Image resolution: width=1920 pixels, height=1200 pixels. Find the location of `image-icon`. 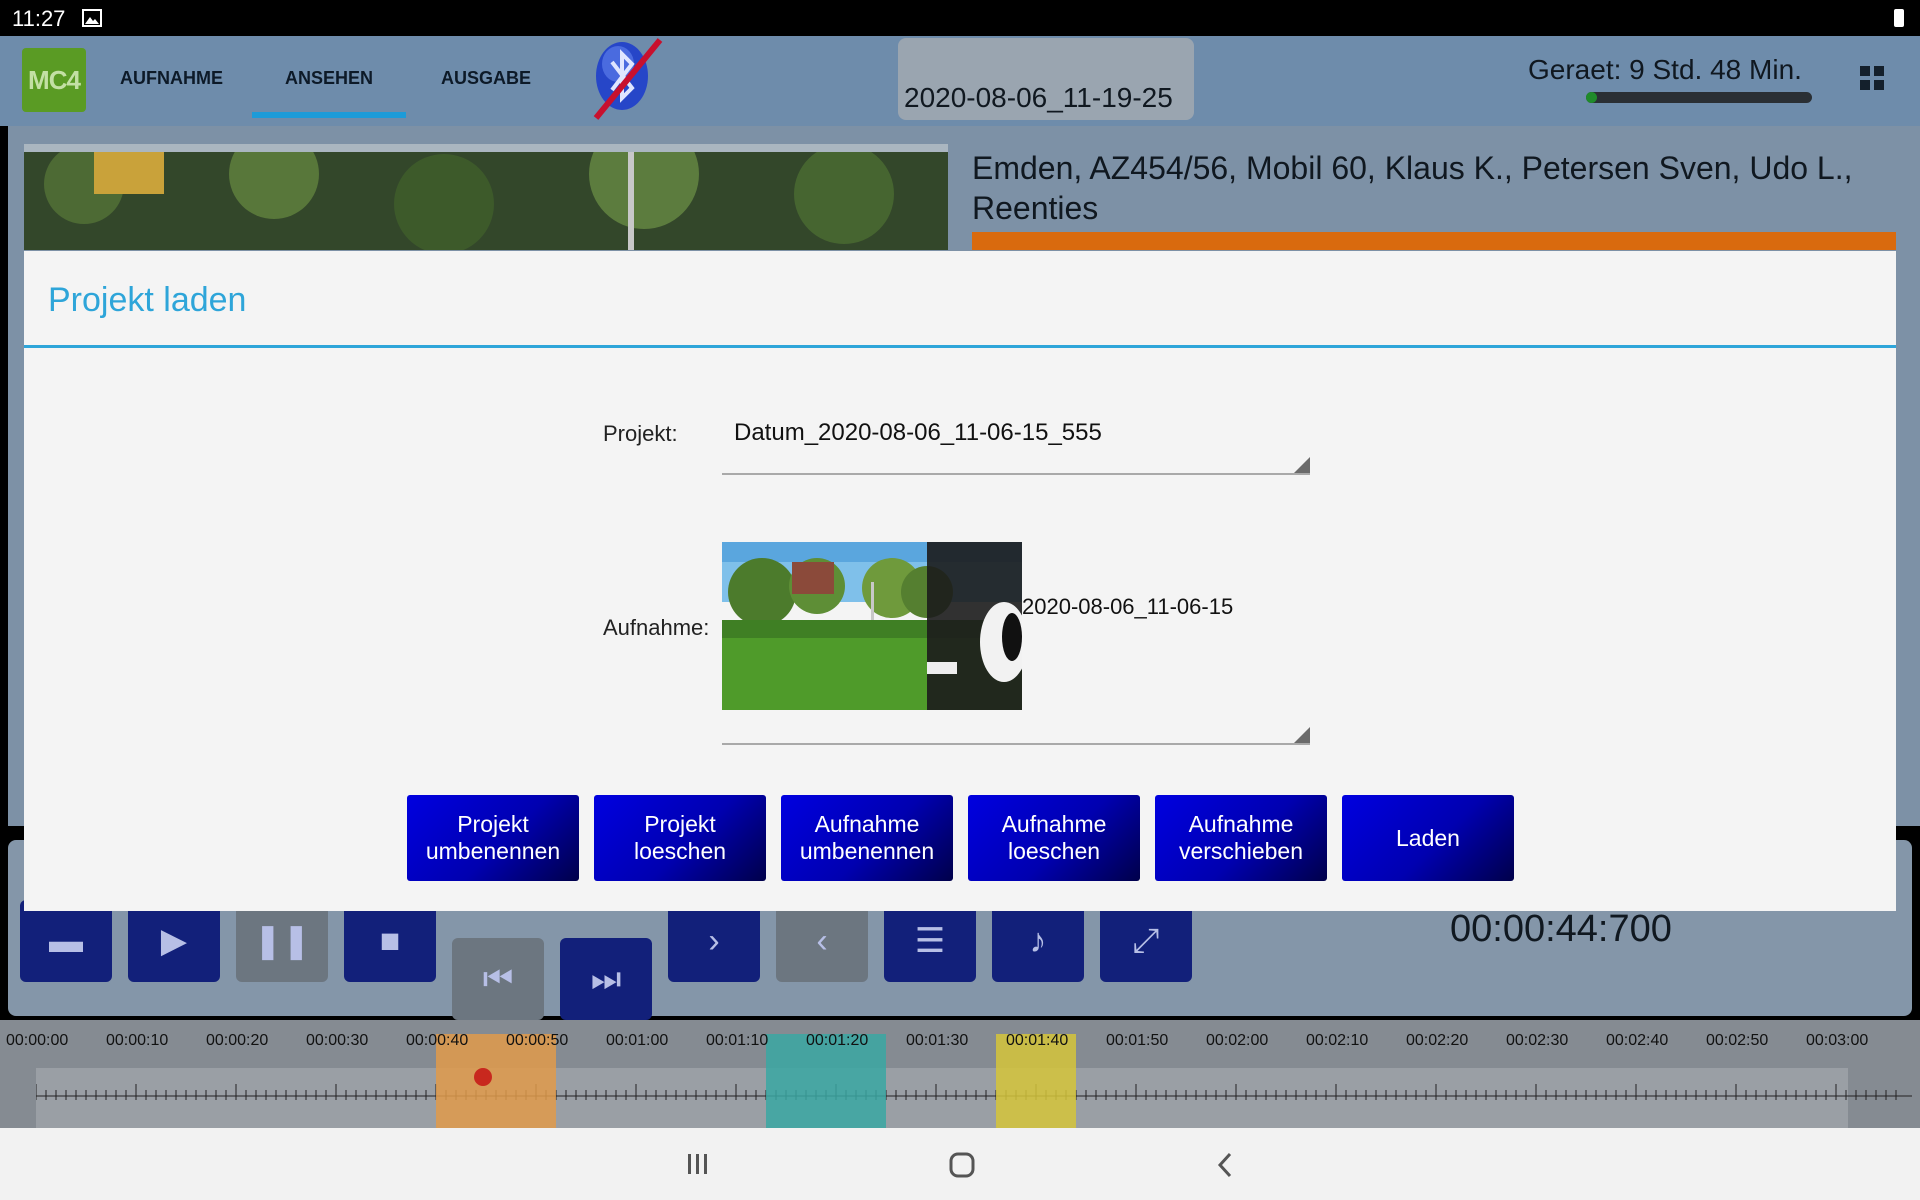

image-icon is located at coordinates (92, 18).